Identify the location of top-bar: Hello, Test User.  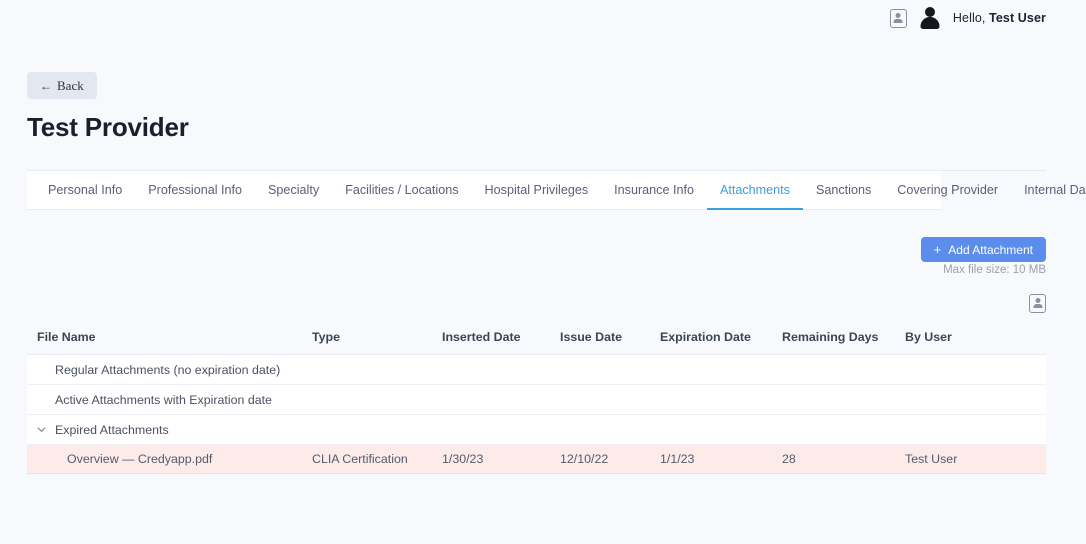
(543, 18).